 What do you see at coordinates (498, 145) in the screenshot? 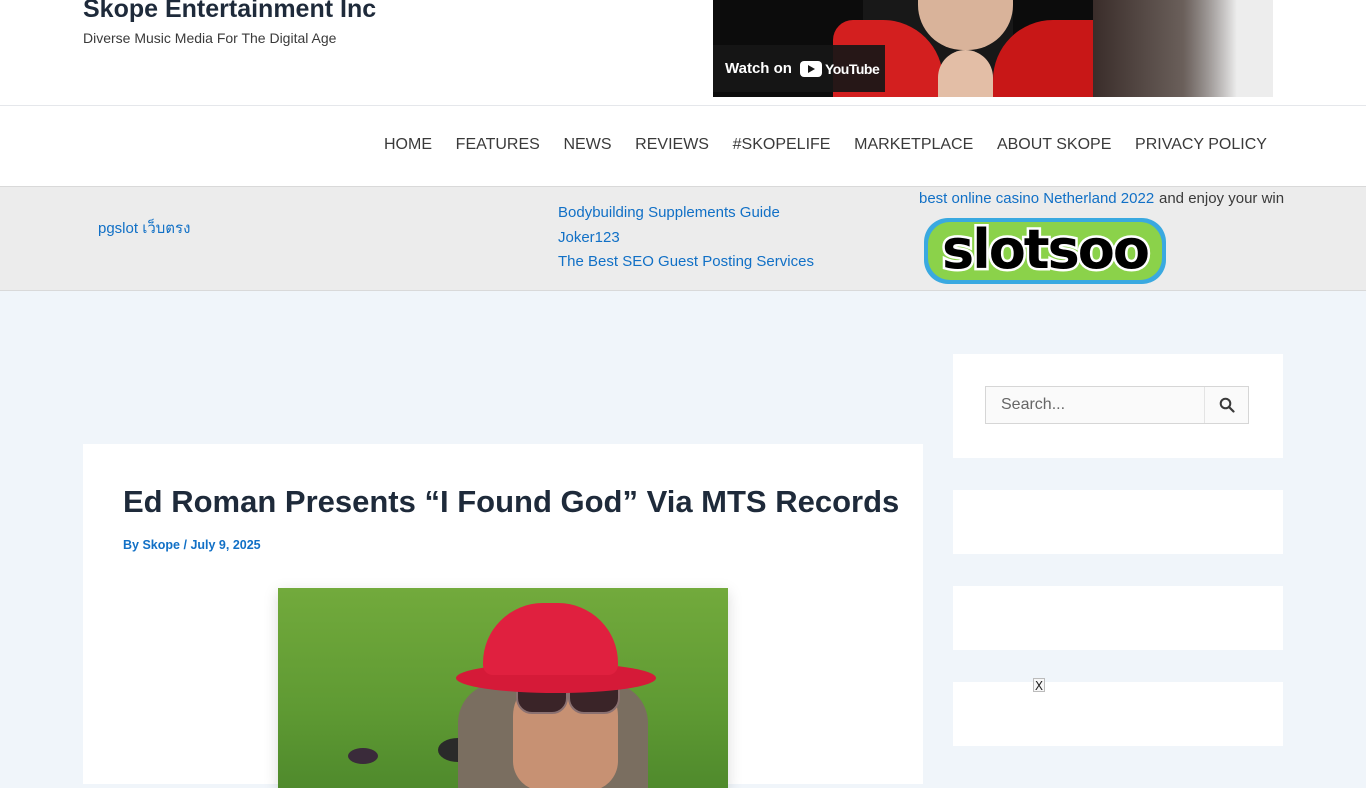
I see `nav-item-features: FEATURES` at bounding box center [498, 145].